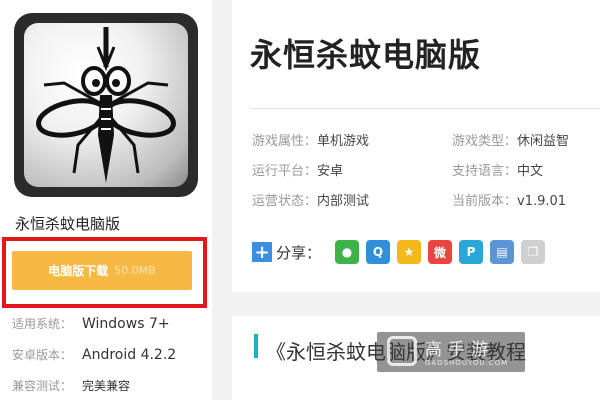  Describe the element at coordinates (378, 252) in the screenshot. I see `qq-icon: Q` at that location.